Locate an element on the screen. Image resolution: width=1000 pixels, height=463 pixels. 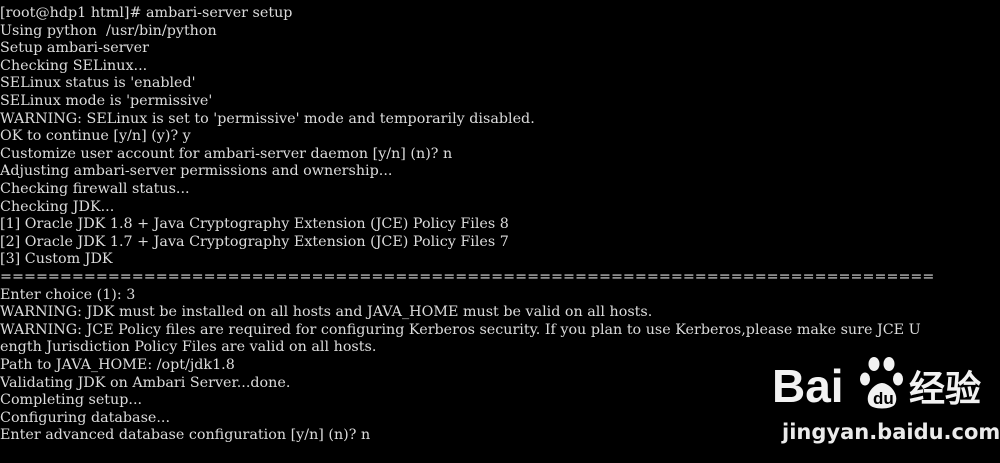
terminal-line: SELinux status is 'enabled' is located at coordinates (98, 83).